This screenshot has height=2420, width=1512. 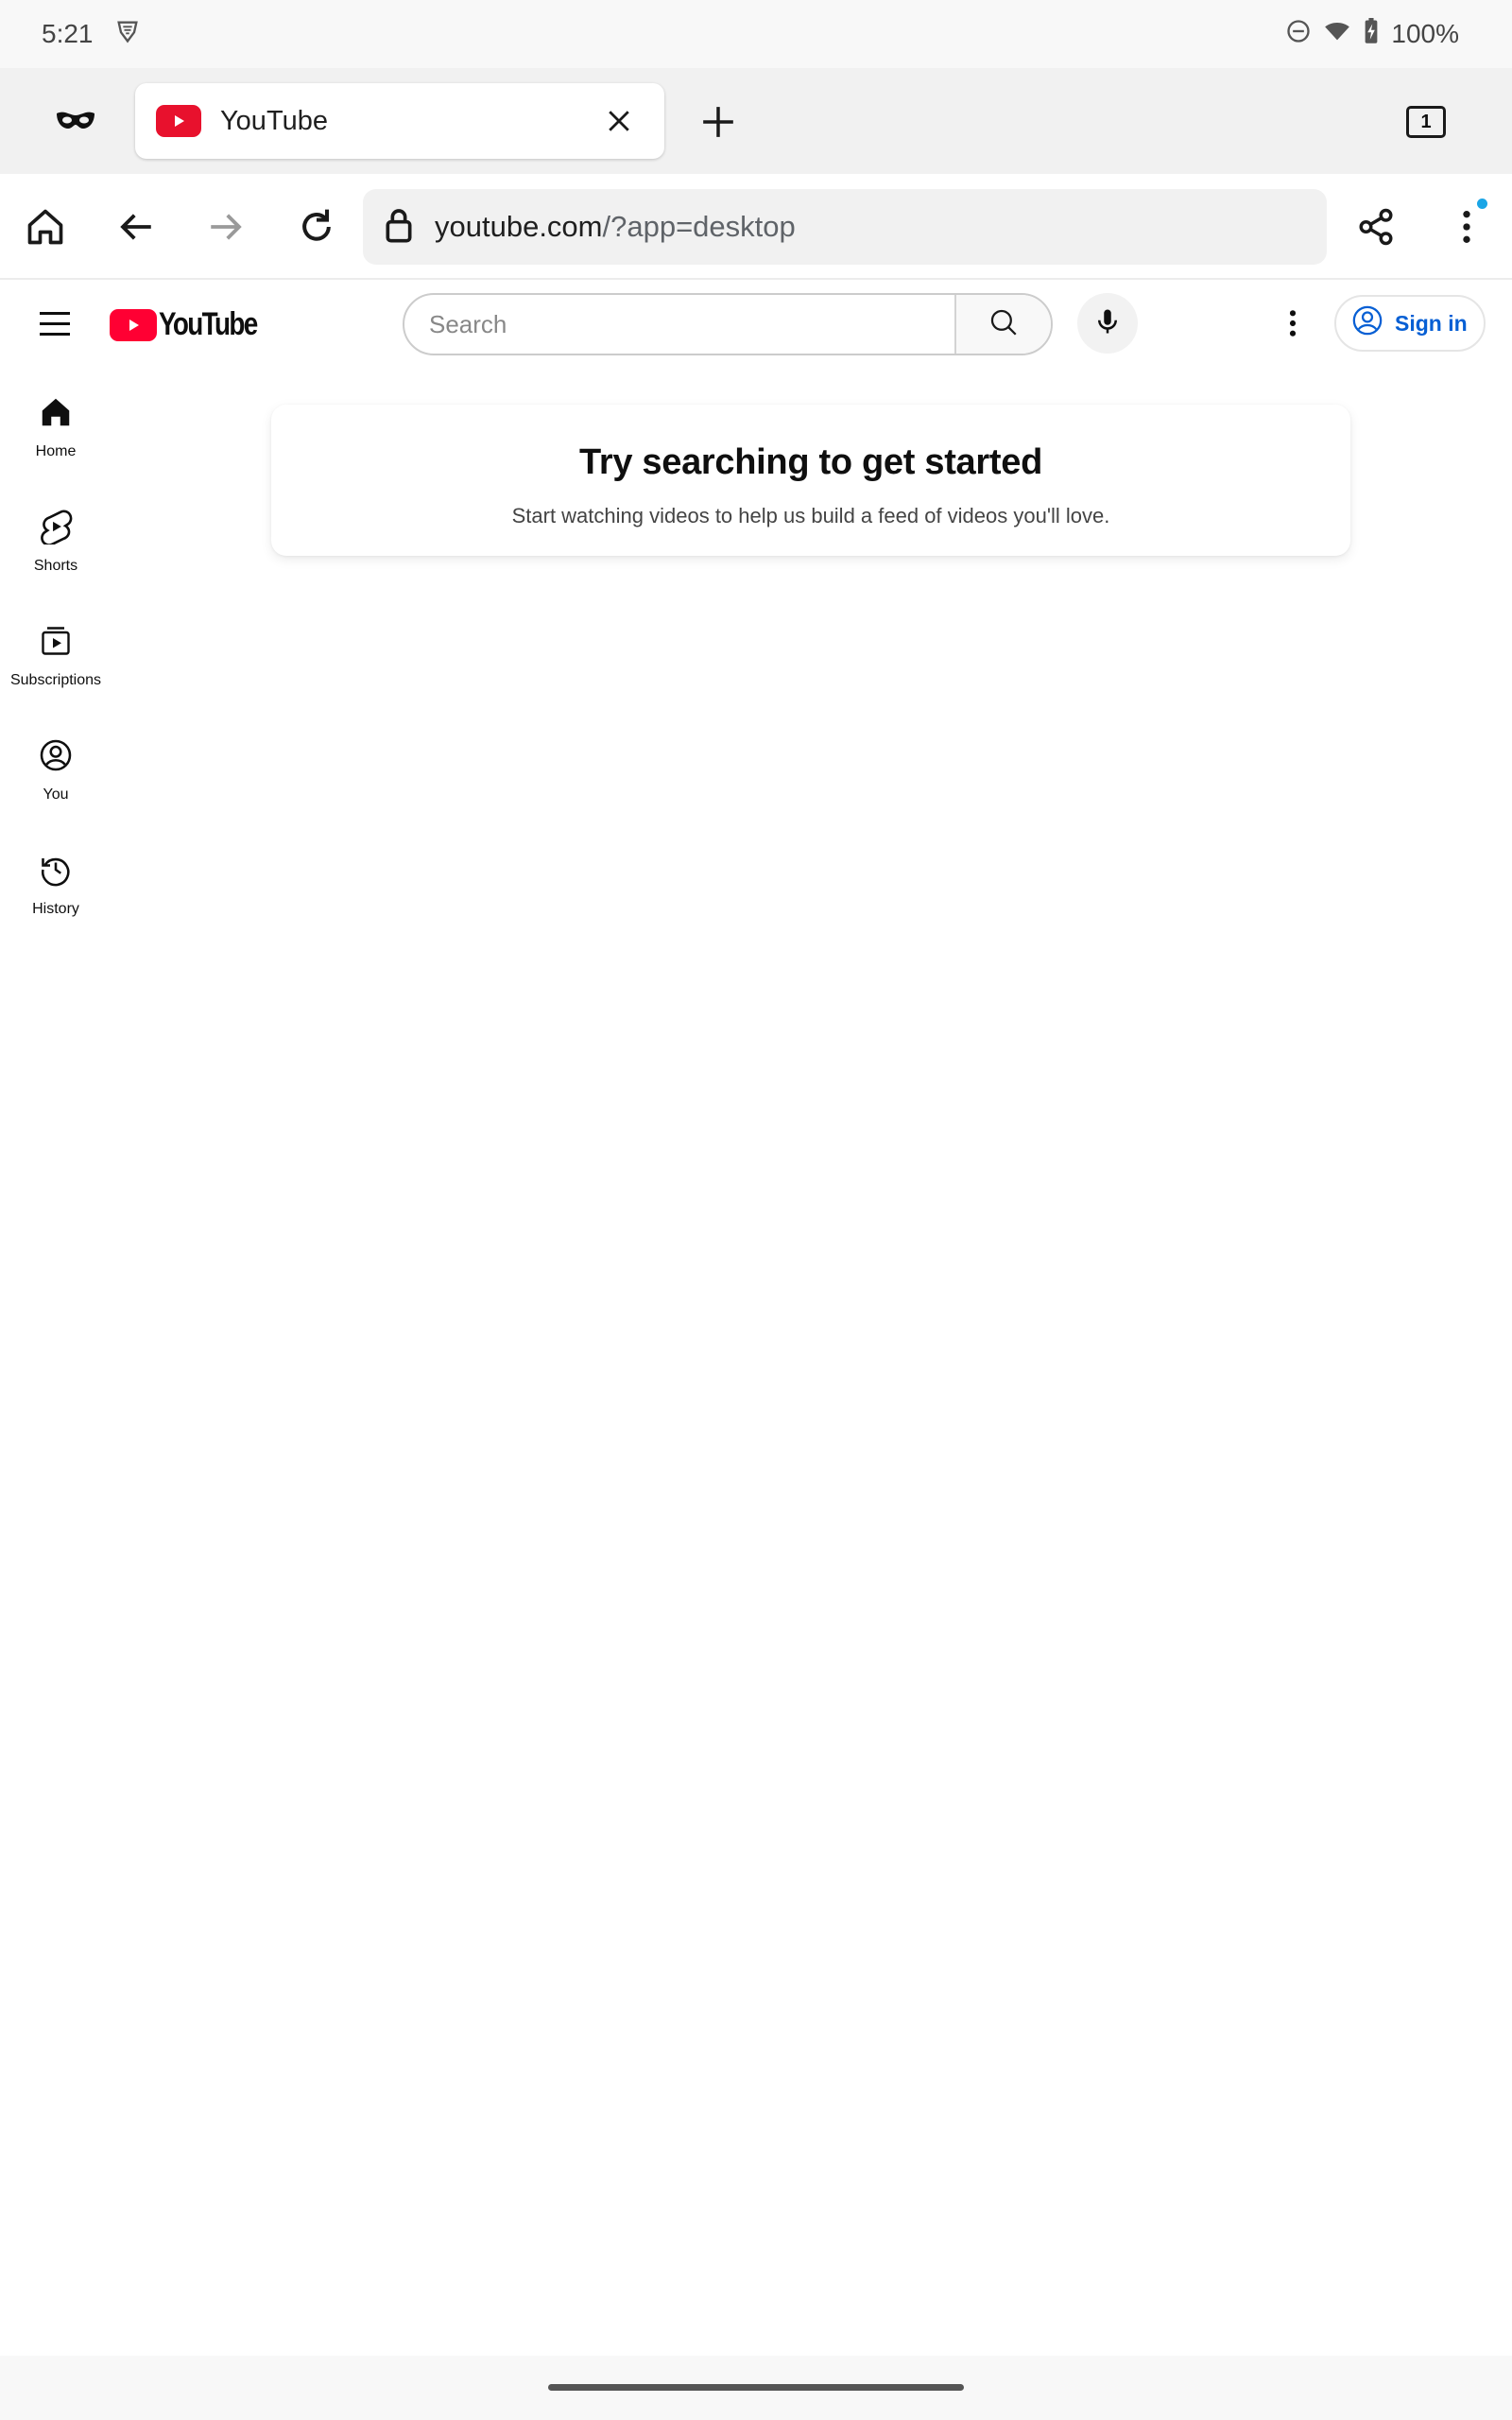 I want to click on home-gesture-handle, so click(x=756, y=2387).